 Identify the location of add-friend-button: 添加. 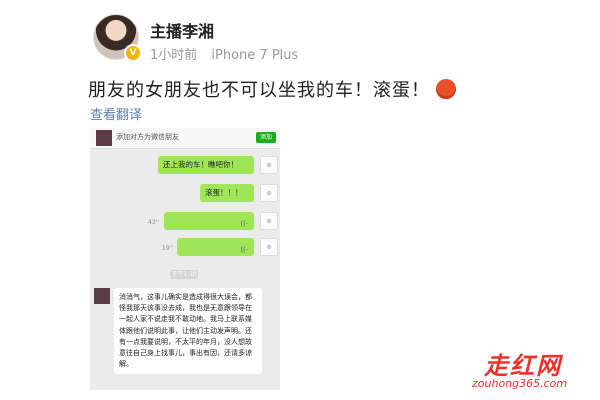
(266, 137).